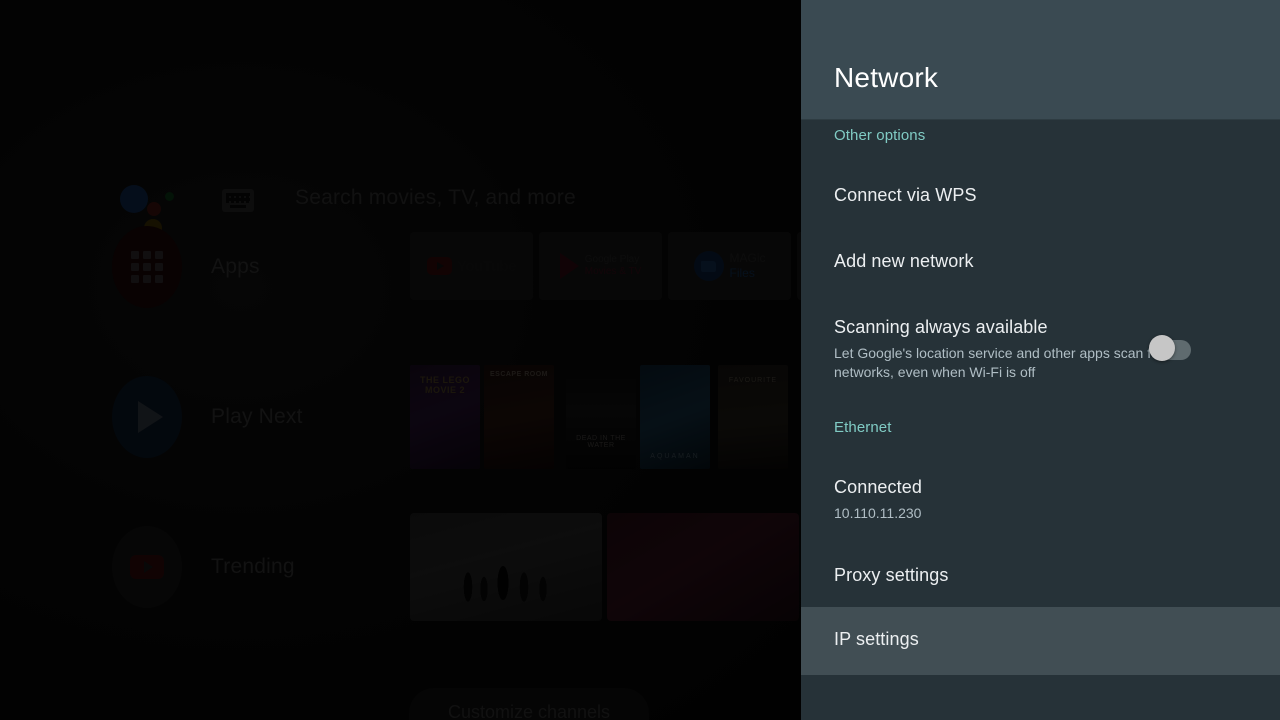  Describe the element at coordinates (508, 581) in the screenshot. I see `video-thumbnail-image` at that location.